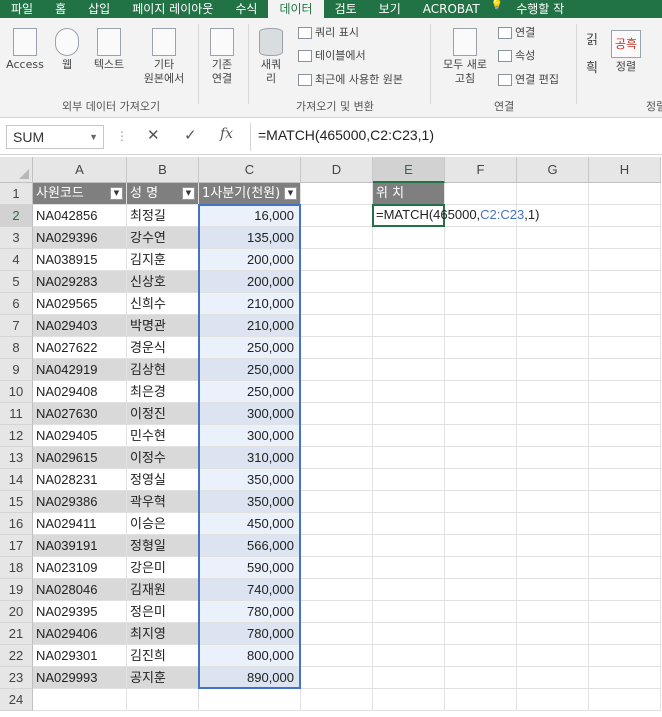  Describe the element at coordinates (250, 546) in the screenshot. I see `cell-q1-value: 566,000` at that location.